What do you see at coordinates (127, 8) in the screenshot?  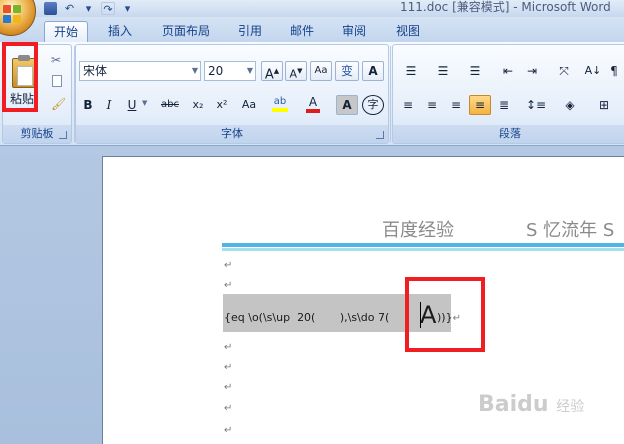 I see `customize-icon: ▾` at bounding box center [127, 8].